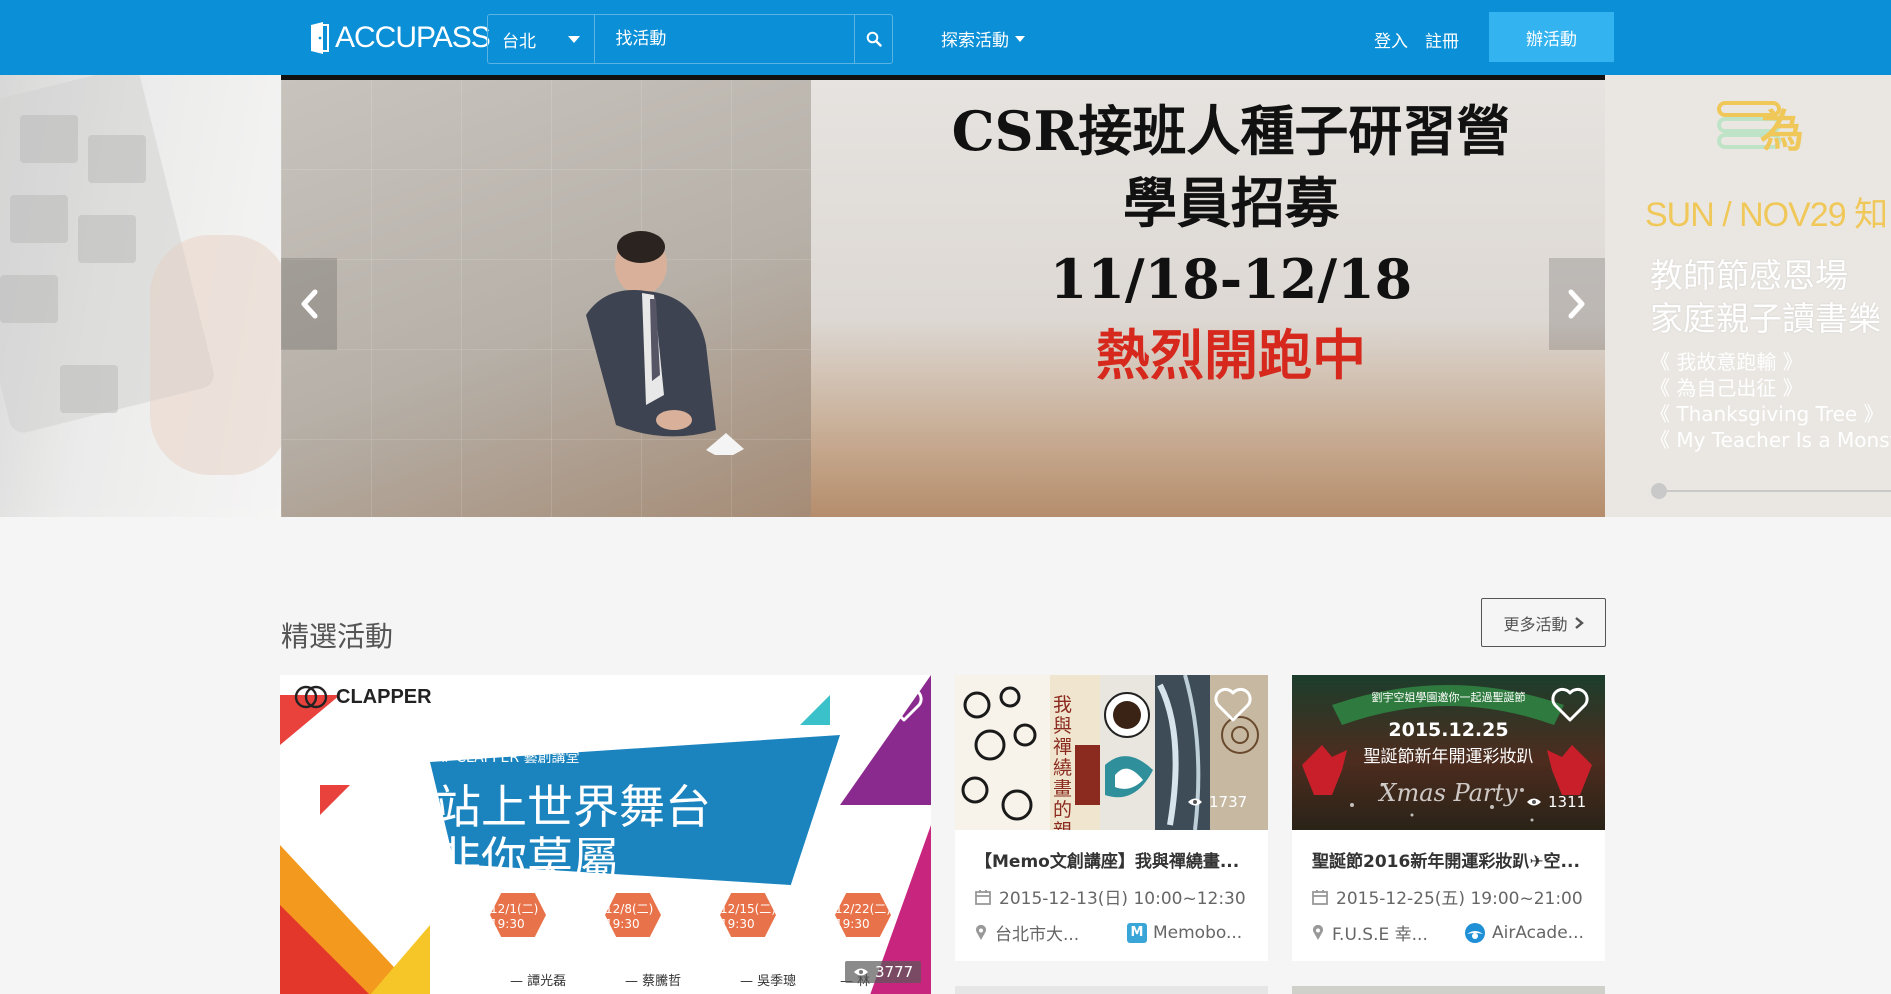  Describe the element at coordinates (1726, 388) in the screenshot. I see `next-slide-list-item: 《 為自己出征 》` at that location.